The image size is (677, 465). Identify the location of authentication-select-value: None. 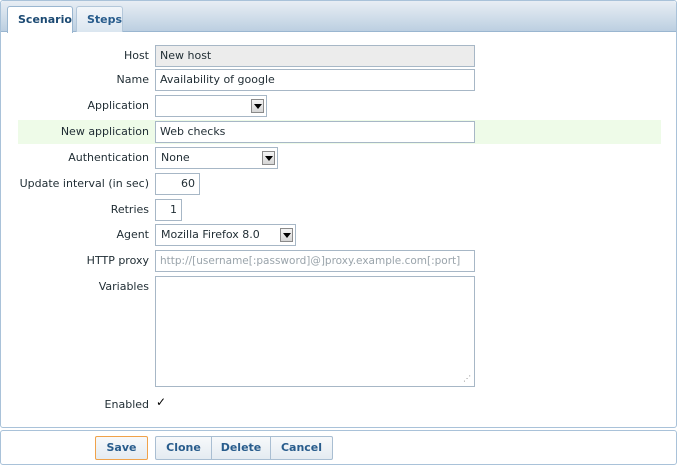
(175, 157).